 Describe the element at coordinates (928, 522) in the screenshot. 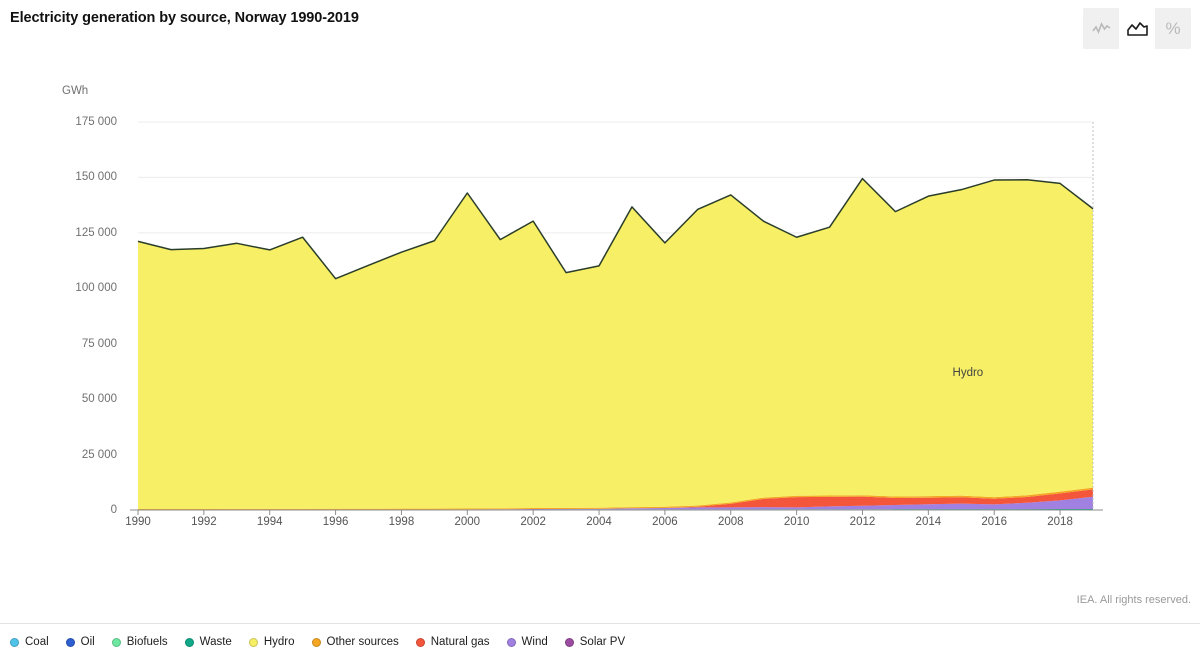

I see `x-tick-label: 2014` at that location.